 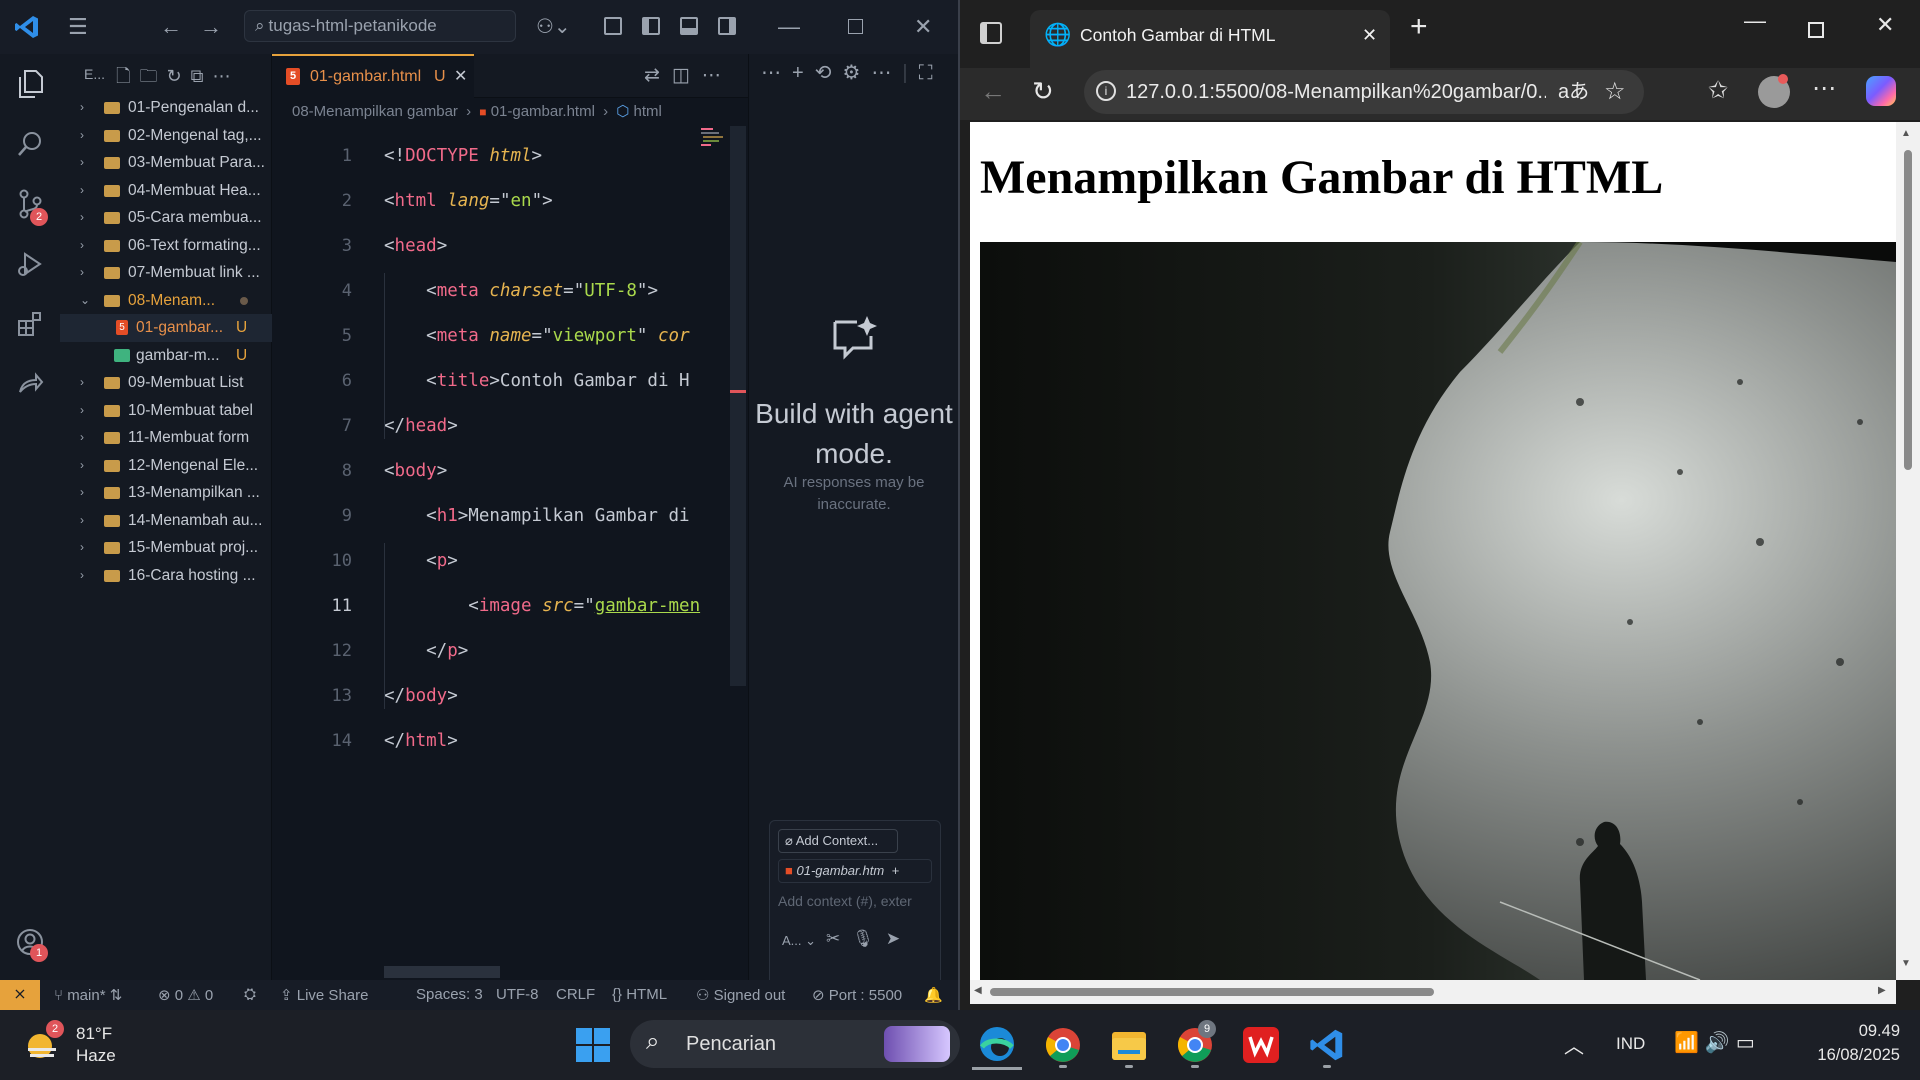 I want to click on new-tab-icon: +, so click(x=1419, y=27).